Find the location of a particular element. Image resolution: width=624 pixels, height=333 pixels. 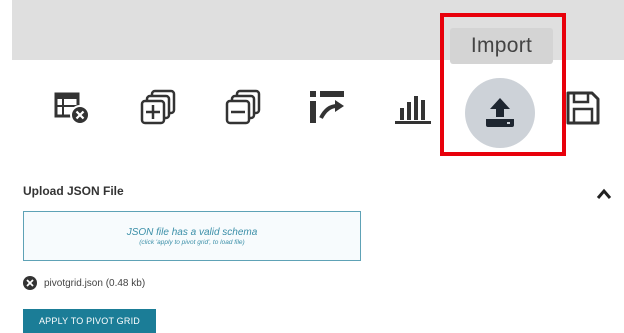

uploaded-file-row: pivotgrid.json (0.48 kb) is located at coordinates (84, 283).